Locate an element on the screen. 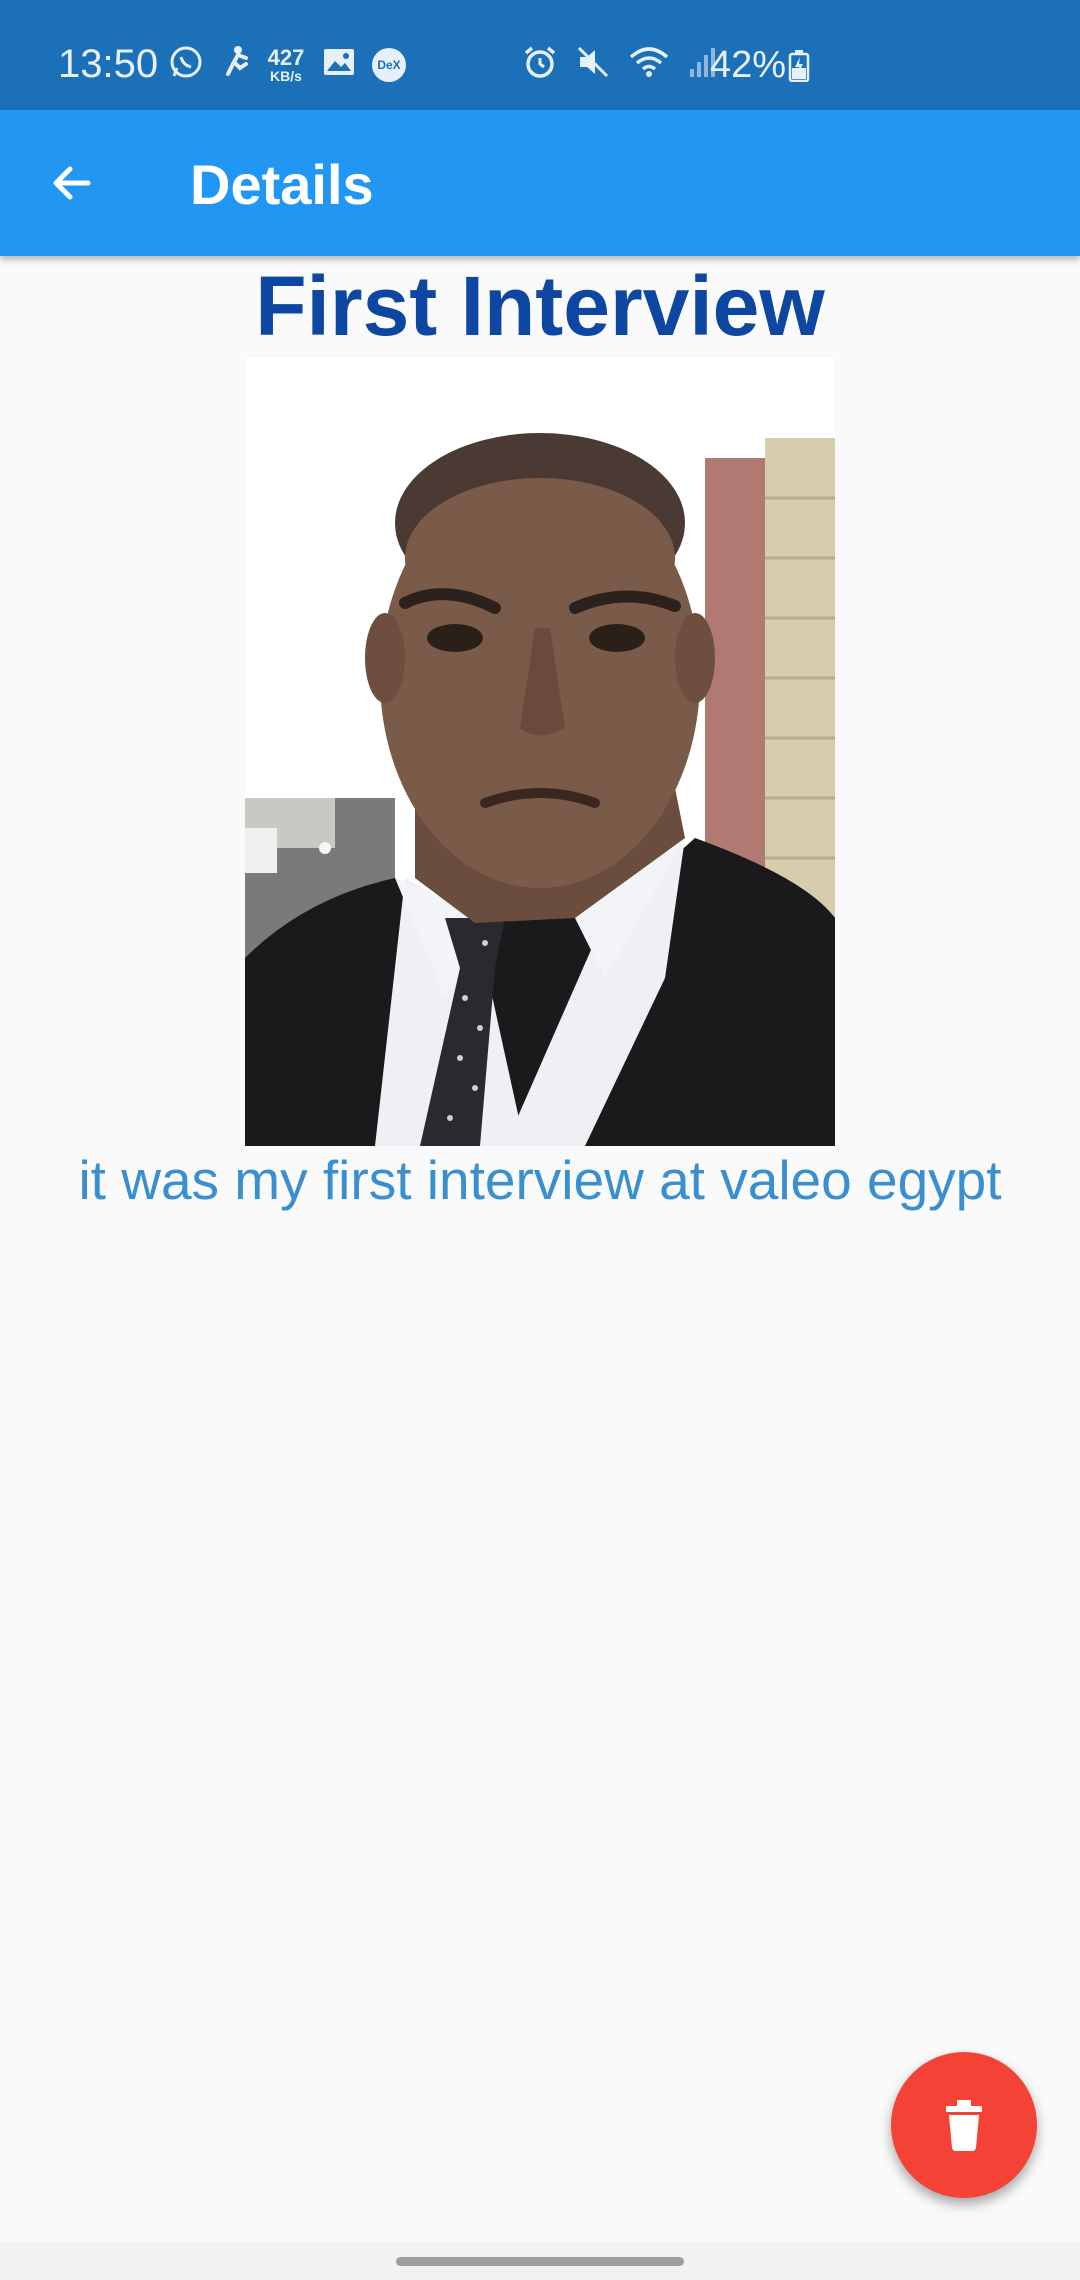  battery-percent: 42% is located at coordinates (748, 65).